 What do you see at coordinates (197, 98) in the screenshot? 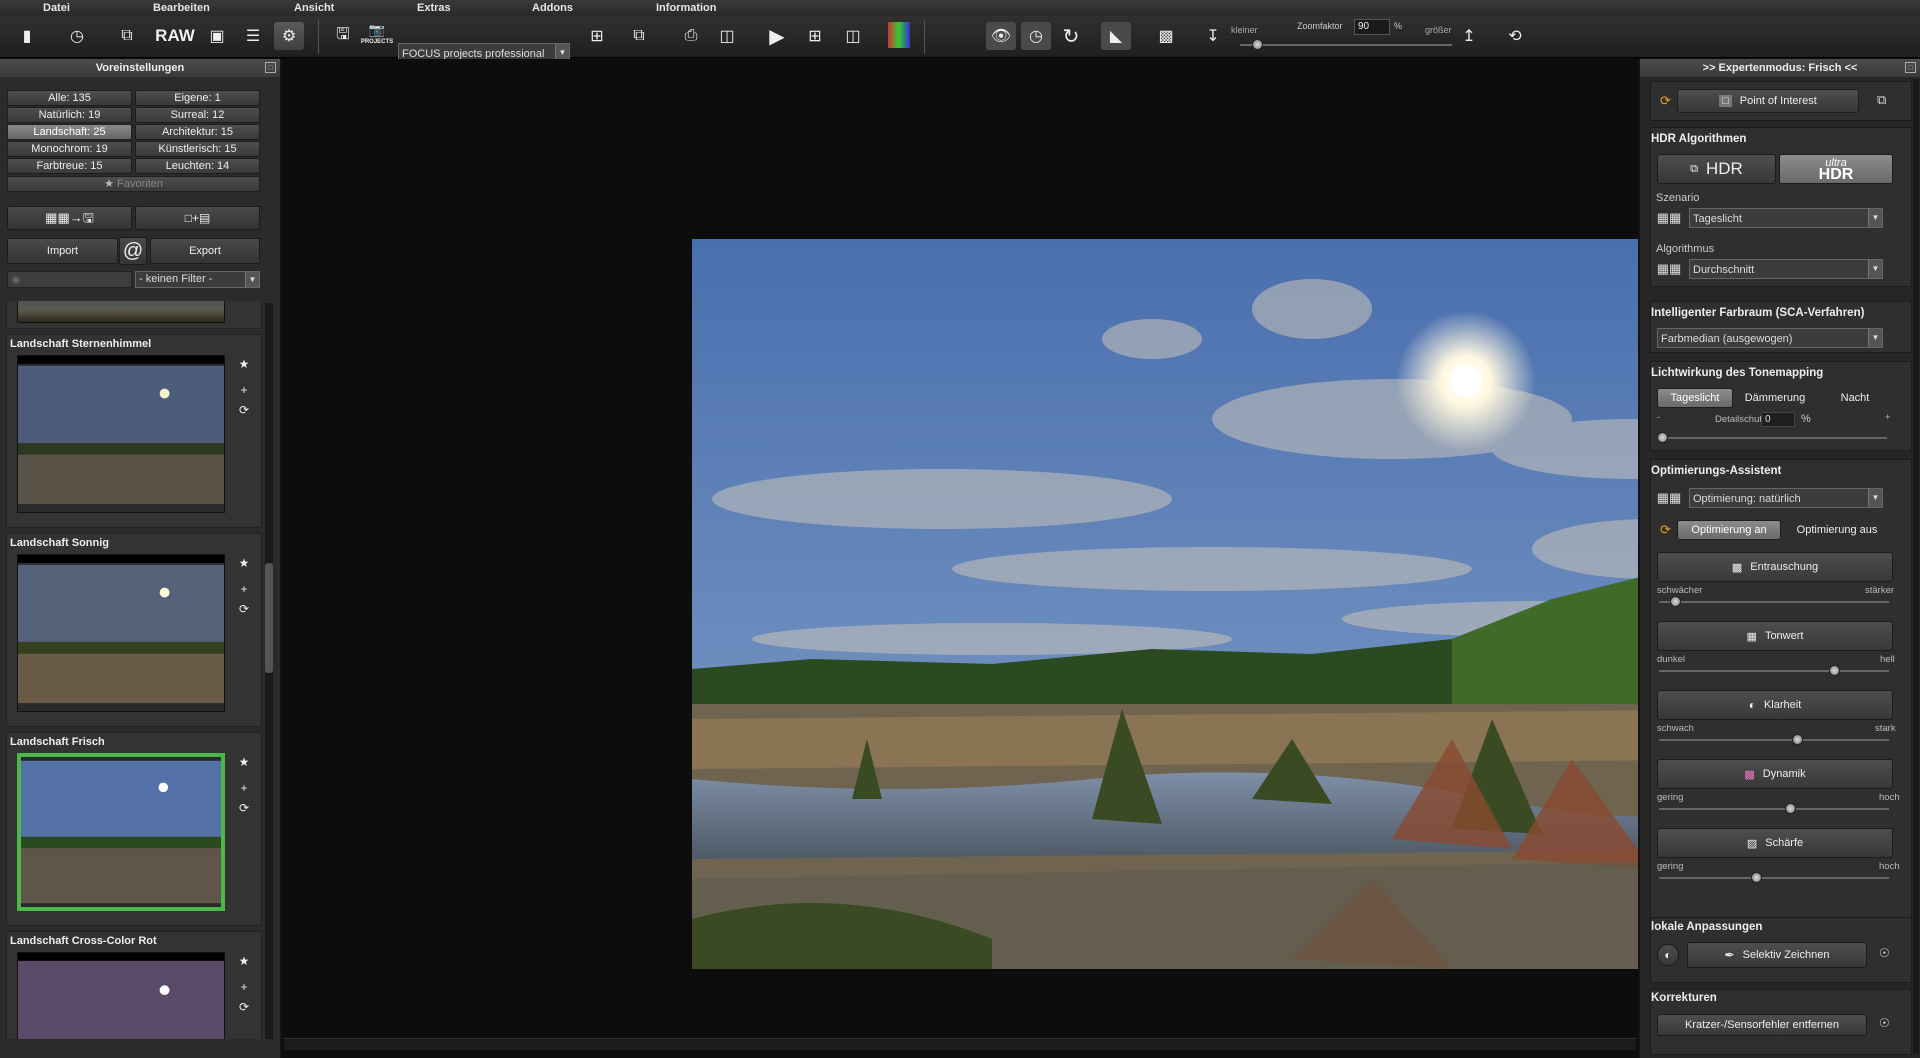
I see `category-eigene: Eigene: 1` at bounding box center [197, 98].